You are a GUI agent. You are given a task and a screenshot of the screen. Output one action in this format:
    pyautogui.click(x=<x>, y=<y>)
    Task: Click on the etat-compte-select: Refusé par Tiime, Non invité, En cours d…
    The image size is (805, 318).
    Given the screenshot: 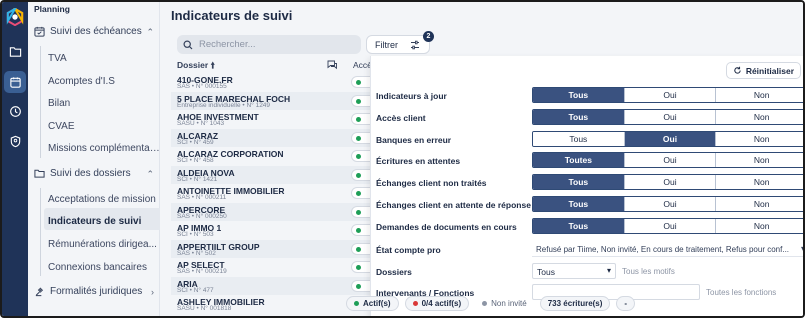 What is the action you would take?
    pyautogui.click(x=667, y=249)
    